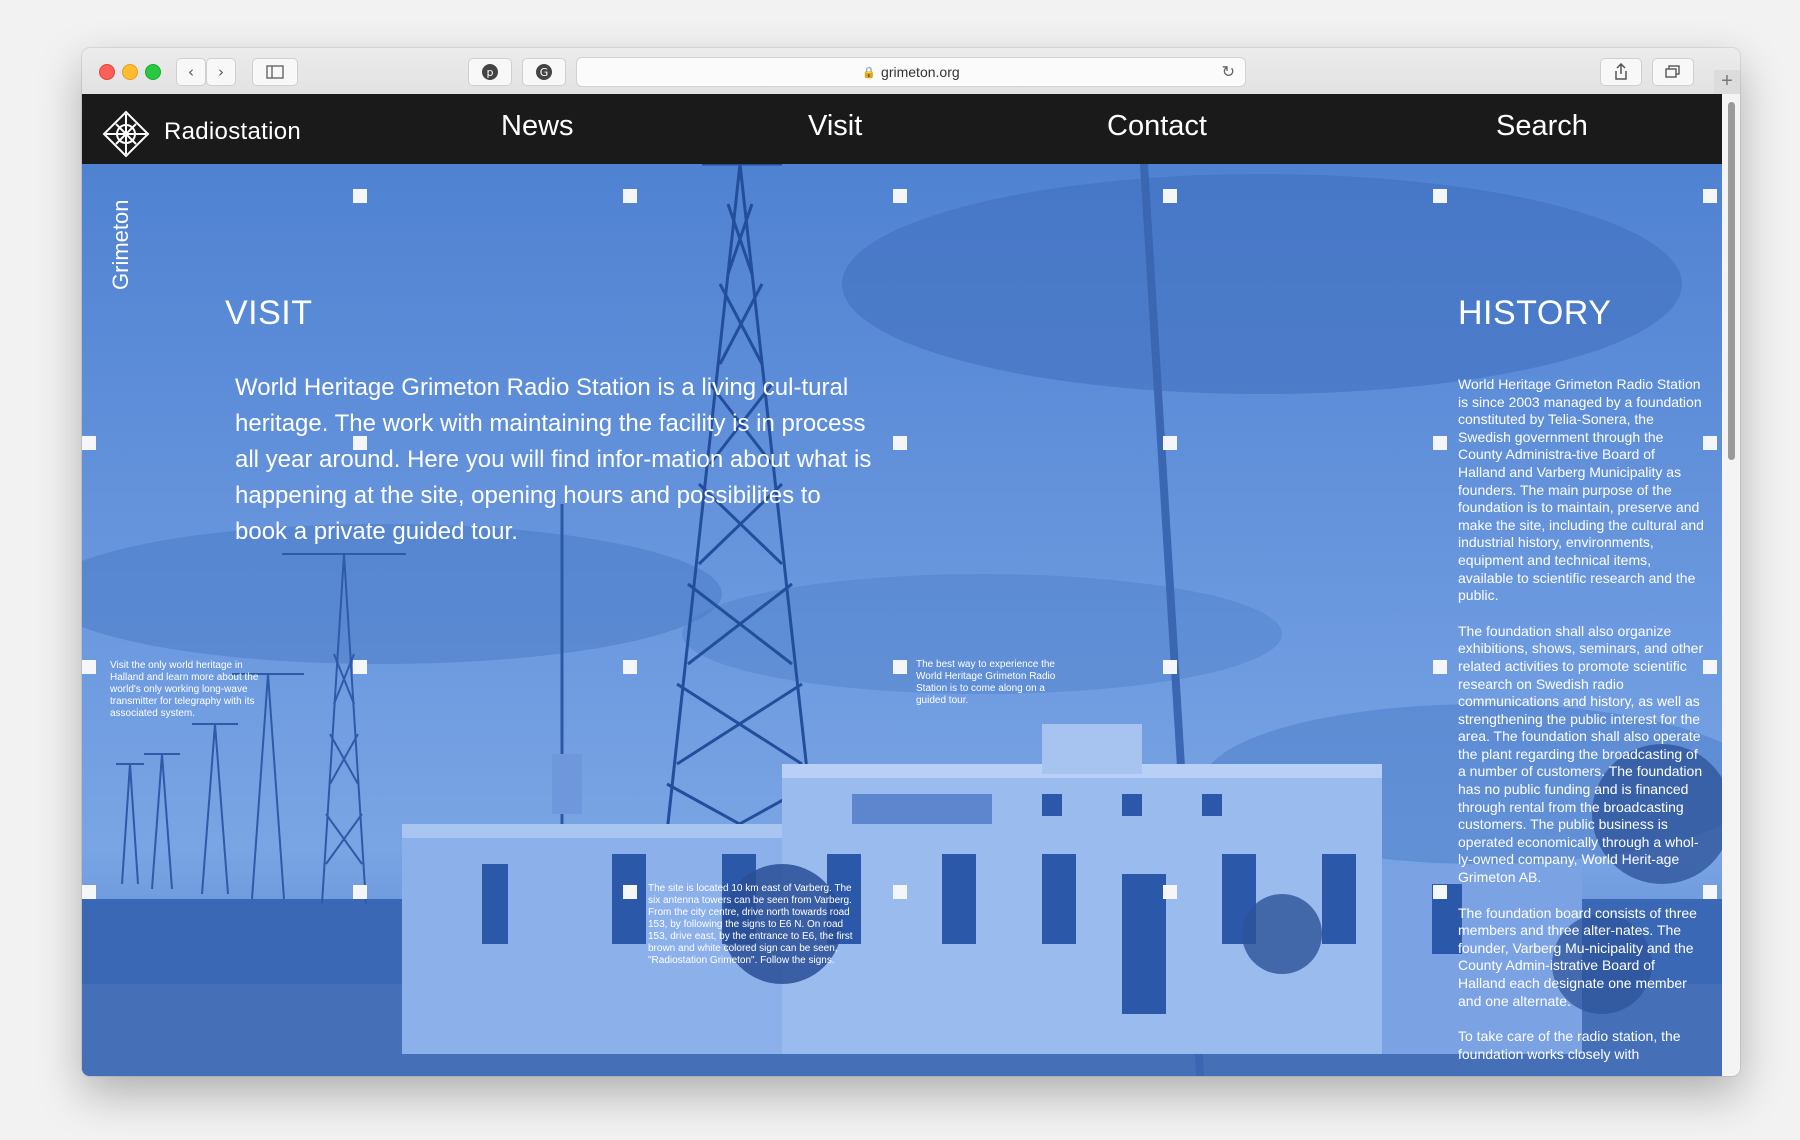 The image size is (1800, 1140). What do you see at coordinates (537, 126) in the screenshot?
I see `nav-news: News` at bounding box center [537, 126].